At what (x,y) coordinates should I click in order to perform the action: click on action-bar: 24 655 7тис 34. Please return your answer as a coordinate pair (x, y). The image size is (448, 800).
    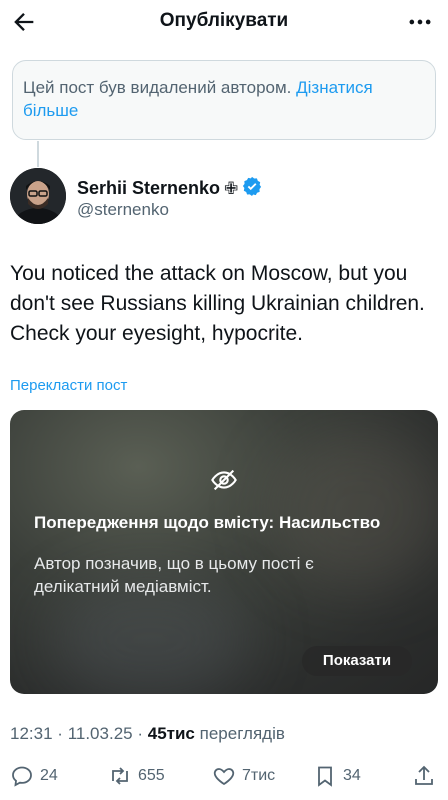
    Looking at the image, I should click on (224, 777).